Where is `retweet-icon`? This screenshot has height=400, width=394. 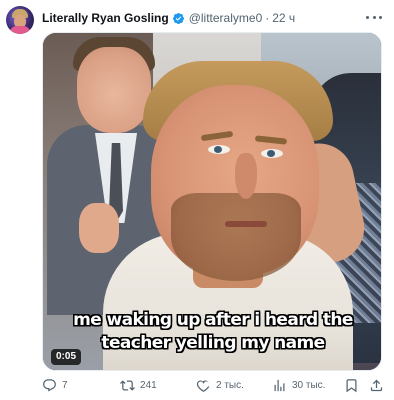 retweet-icon is located at coordinates (127, 385).